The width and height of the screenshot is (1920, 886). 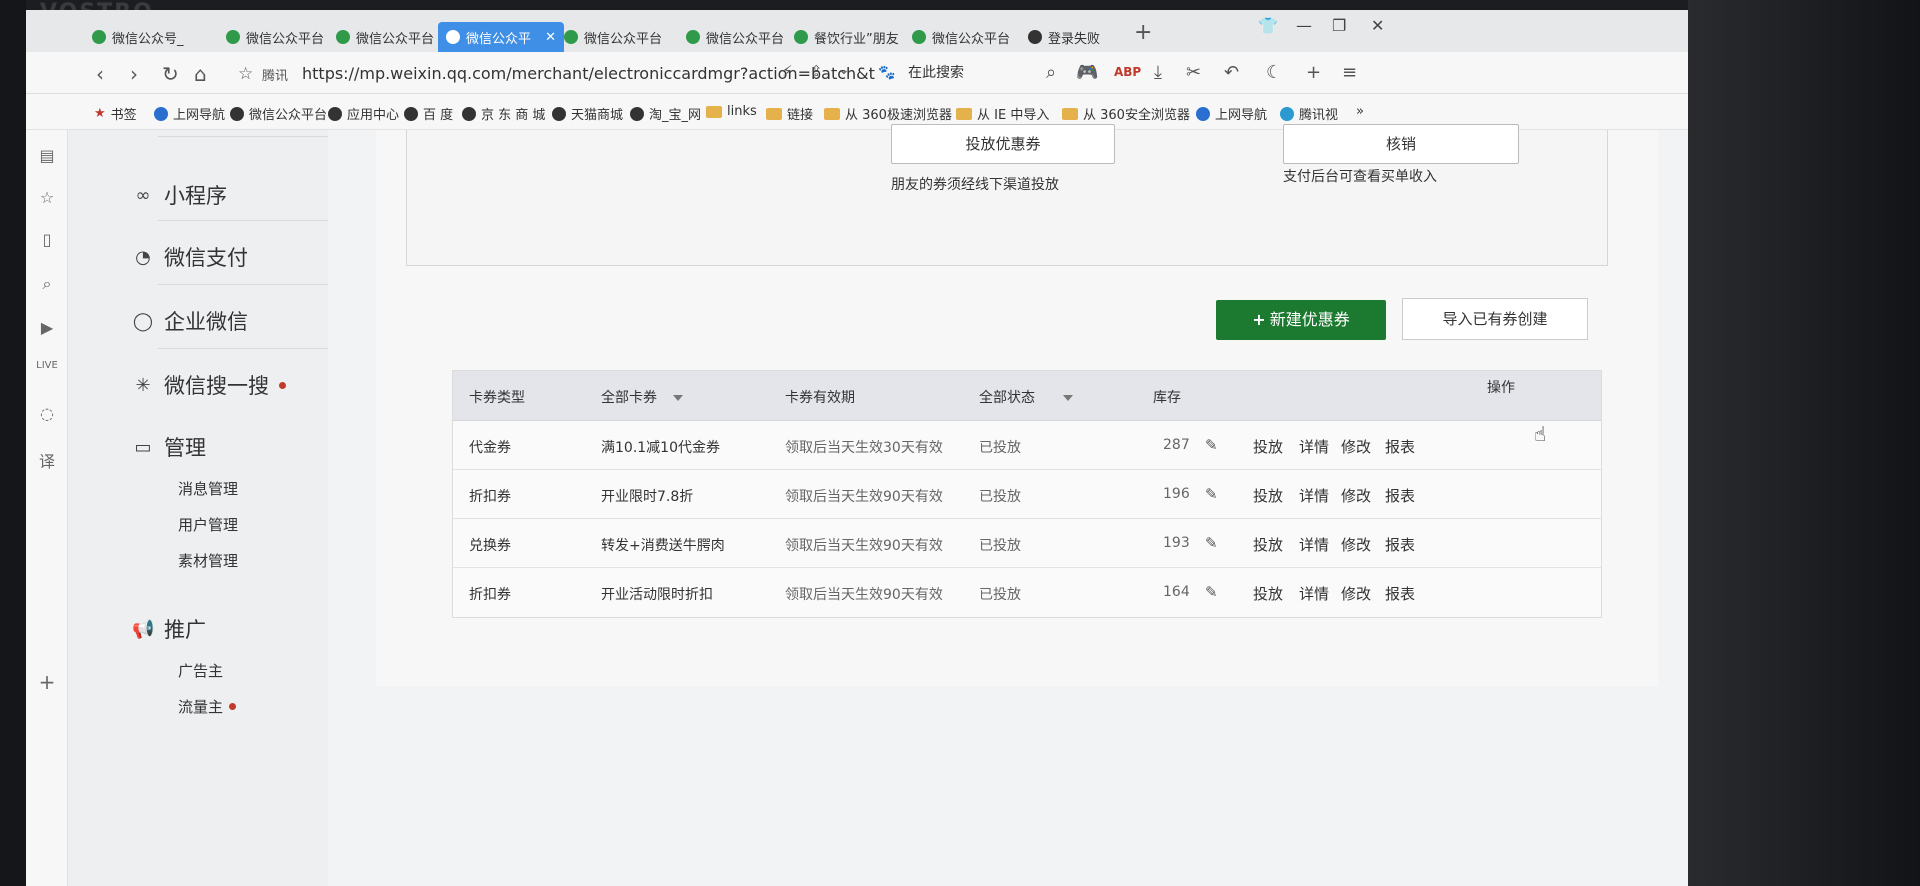 I want to click on menu-item-miniprogram: ∞ 小程序, so click(x=180, y=195).